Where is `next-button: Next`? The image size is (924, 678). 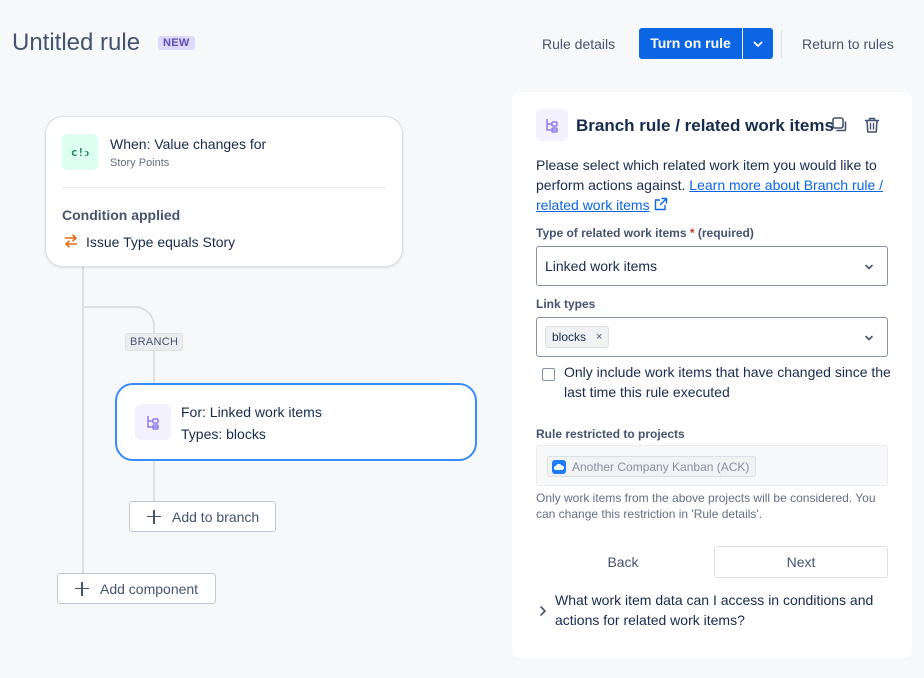 next-button: Next is located at coordinates (801, 562).